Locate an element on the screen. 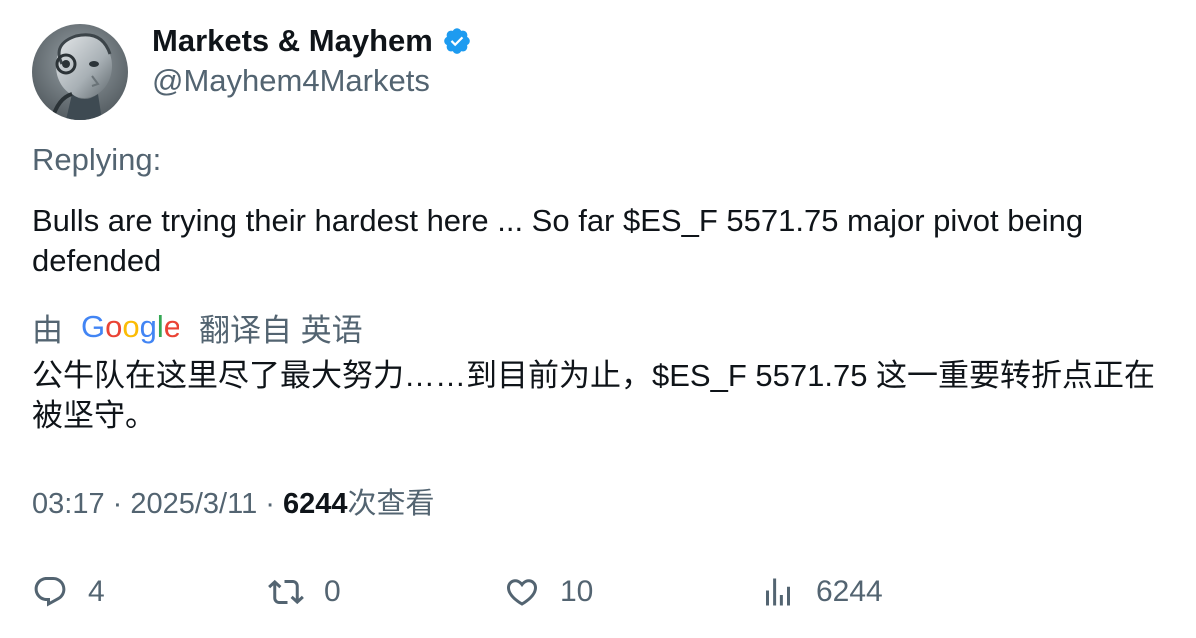  tweet-meta: 03:17 · 2025/3/11 · 6244次查看 is located at coordinates (233, 504).